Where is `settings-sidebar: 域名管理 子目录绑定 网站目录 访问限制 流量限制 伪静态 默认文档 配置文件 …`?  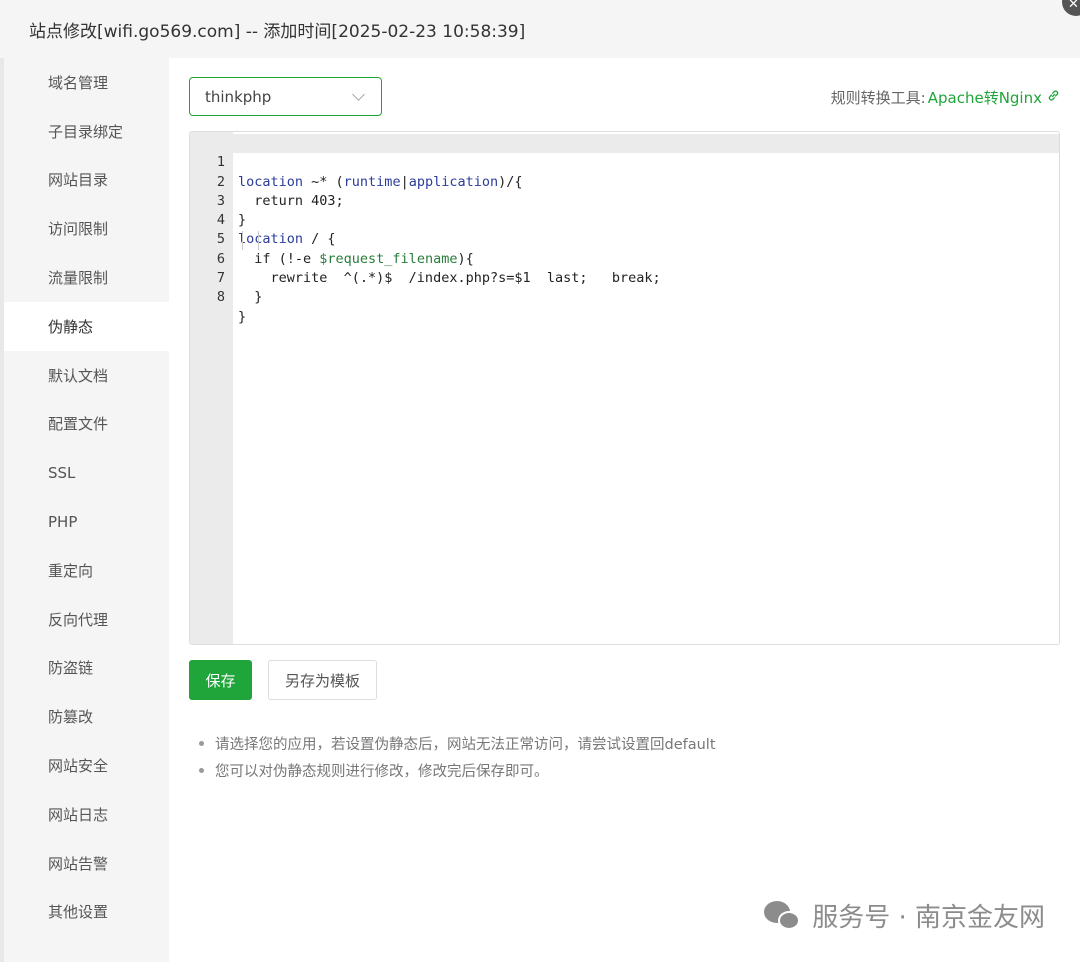
settings-sidebar: 域名管理 子目录绑定 网站目录 访问限制 流量限制 伪静态 默认文档 配置文件 … is located at coordinates (86, 510).